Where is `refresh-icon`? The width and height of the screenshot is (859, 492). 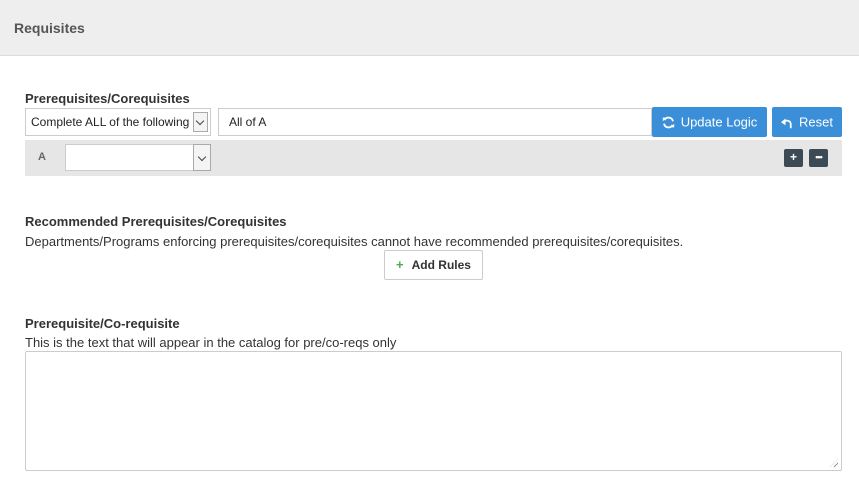
refresh-icon is located at coordinates (668, 122).